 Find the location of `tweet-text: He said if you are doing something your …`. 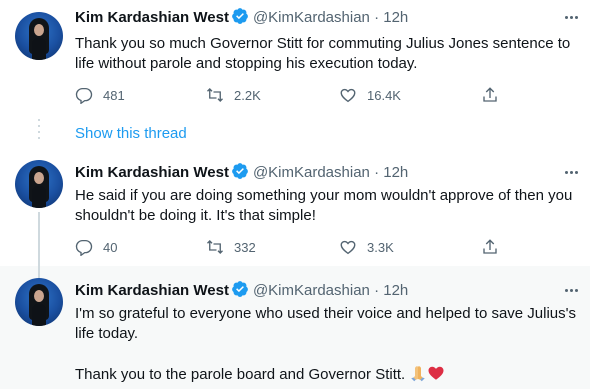

tweet-text: He said if you are doing something your … is located at coordinates (324, 205).